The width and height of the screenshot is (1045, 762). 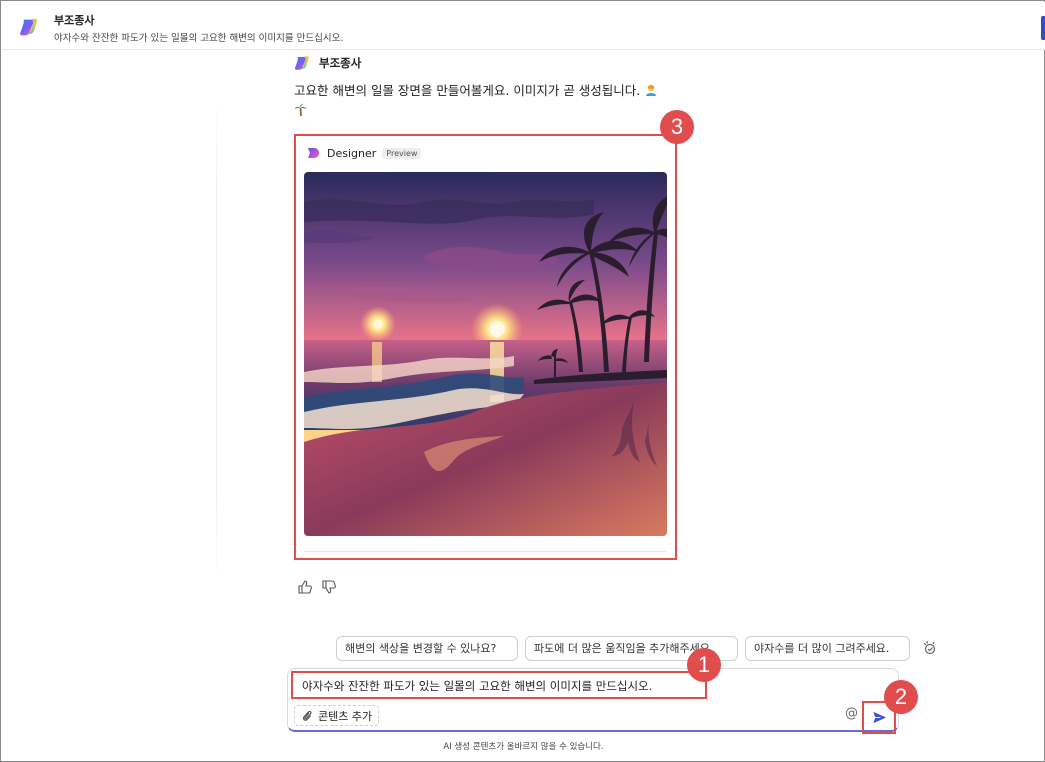 I want to click on header-subtitle: 야자수와 잔잔한 파도가 있는 일몰의 고요한 해변의 이미지를 만드십시오., so click(x=199, y=38).